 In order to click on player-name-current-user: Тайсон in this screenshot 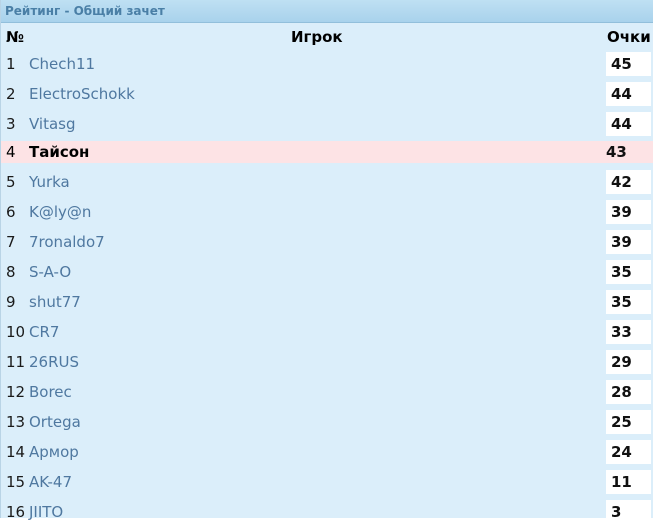, I will do `click(59, 152)`.